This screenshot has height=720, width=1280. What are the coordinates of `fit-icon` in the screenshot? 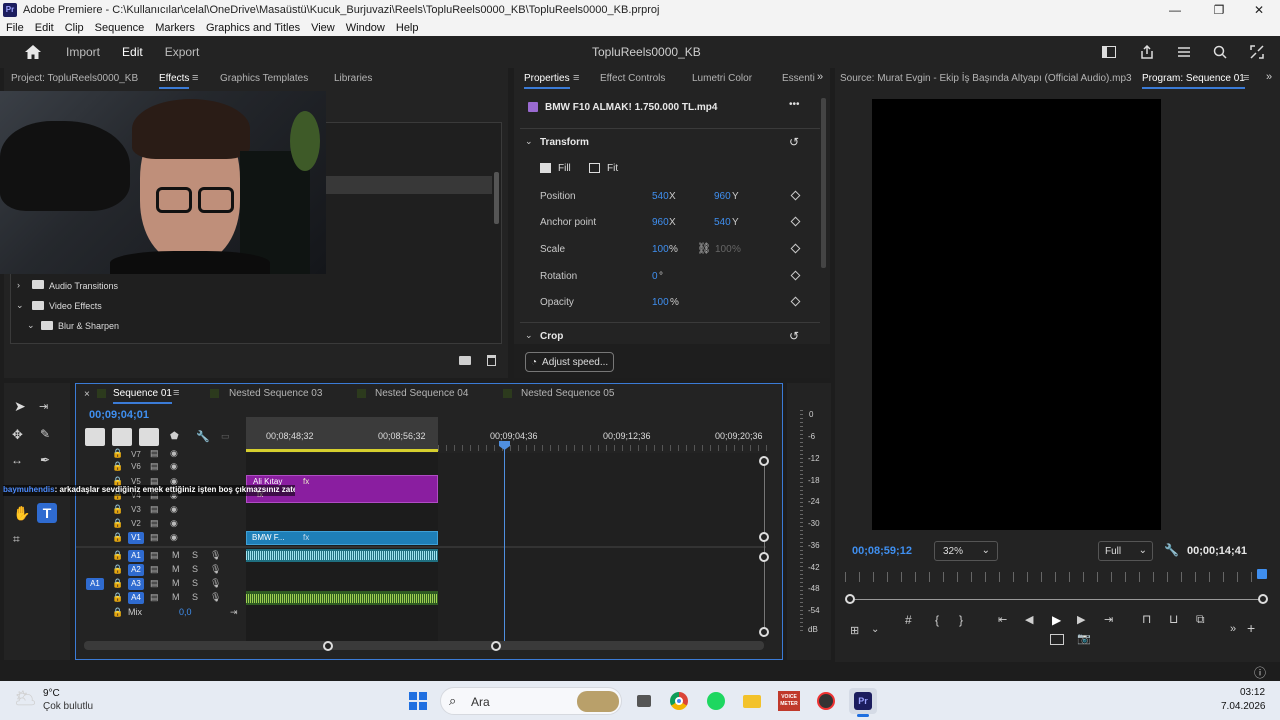 It's located at (594, 168).